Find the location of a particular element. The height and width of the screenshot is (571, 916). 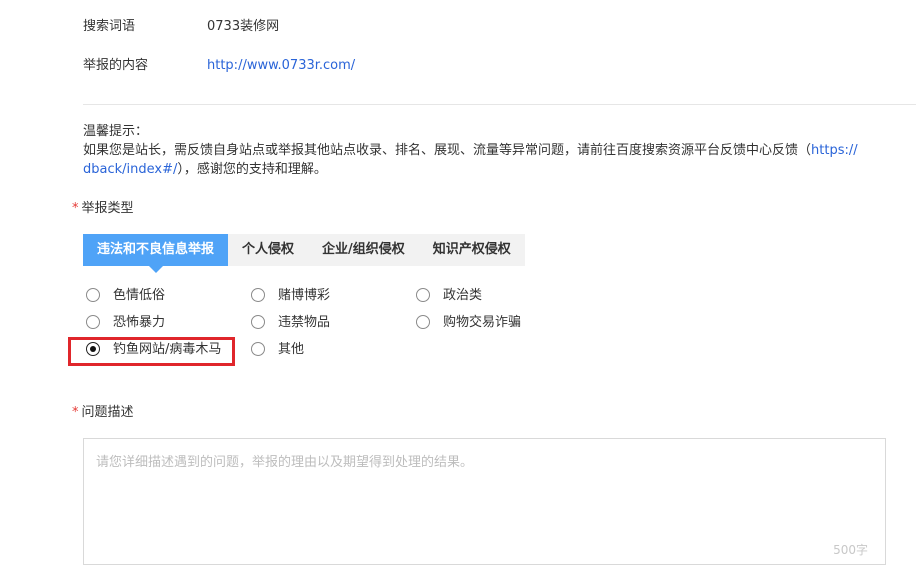

tab-illegal-info: 违法和不良信息举报 is located at coordinates (156, 253).